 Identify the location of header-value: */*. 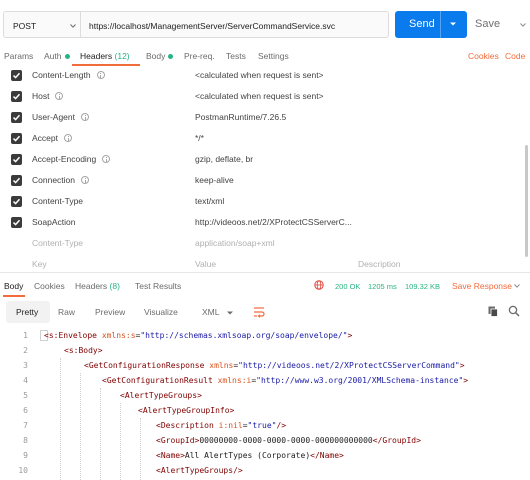
(199, 138).